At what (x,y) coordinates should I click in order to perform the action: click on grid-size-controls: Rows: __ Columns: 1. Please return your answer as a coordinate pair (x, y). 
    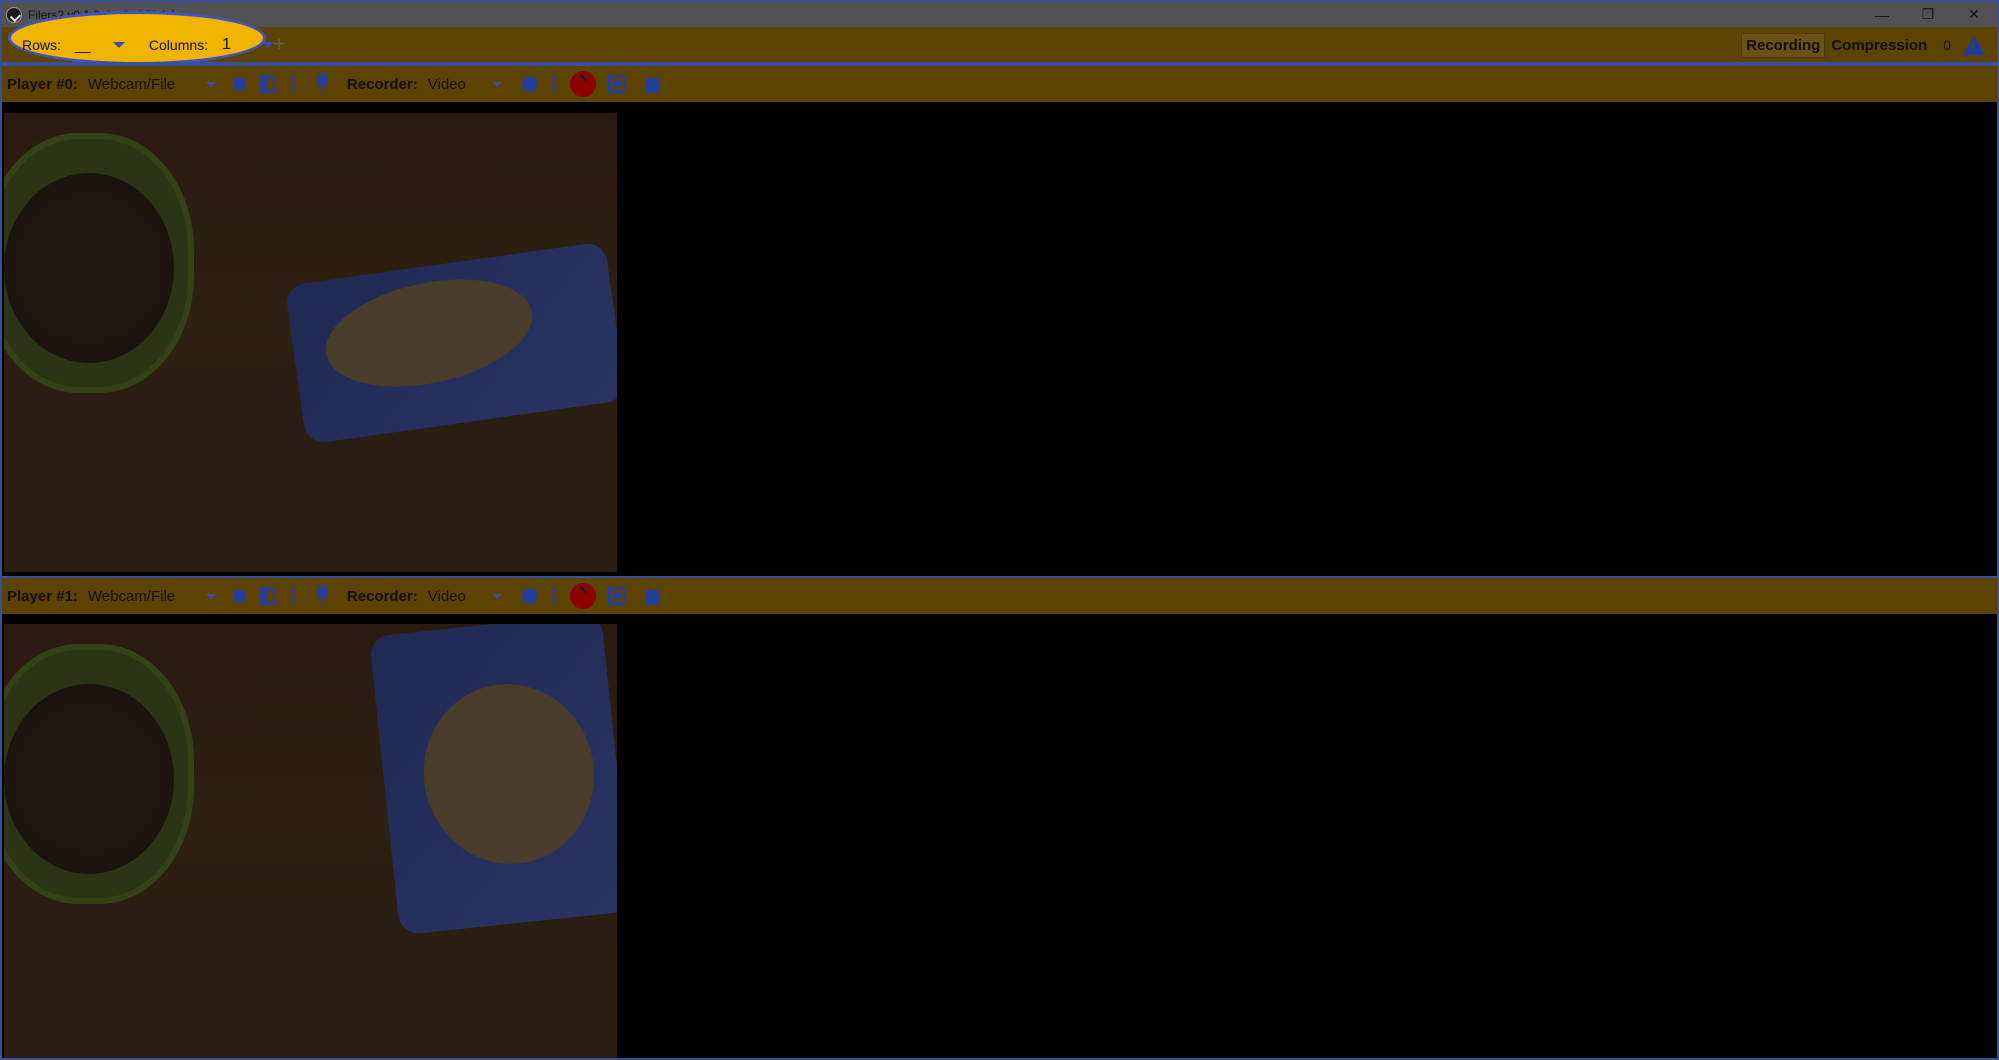
    Looking at the image, I should click on (151, 45).